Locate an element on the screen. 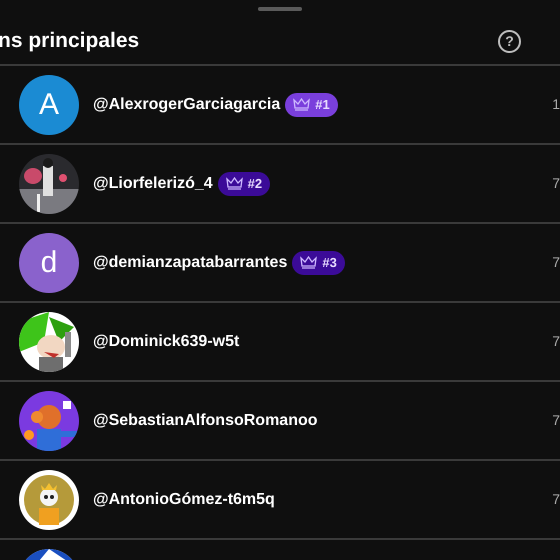 This screenshot has width=560, height=560. username: @AlexrogerGarciagarcia is located at coordinates (186, 104).